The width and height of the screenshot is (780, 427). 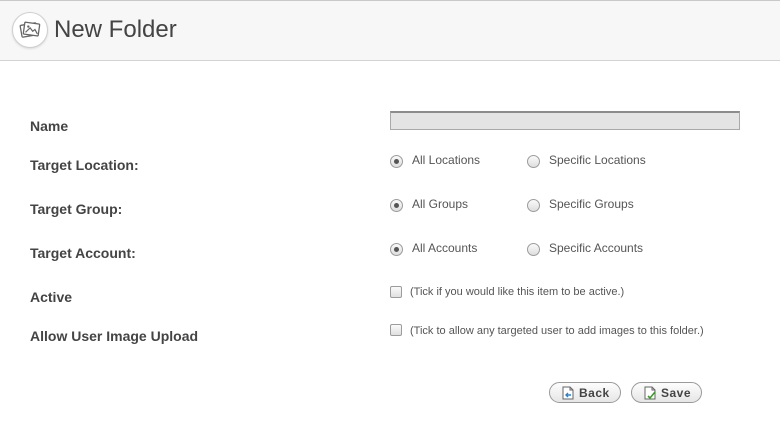 I want to click on option-specific-groups-label: Specific Groups, so click(x=591, y=204).